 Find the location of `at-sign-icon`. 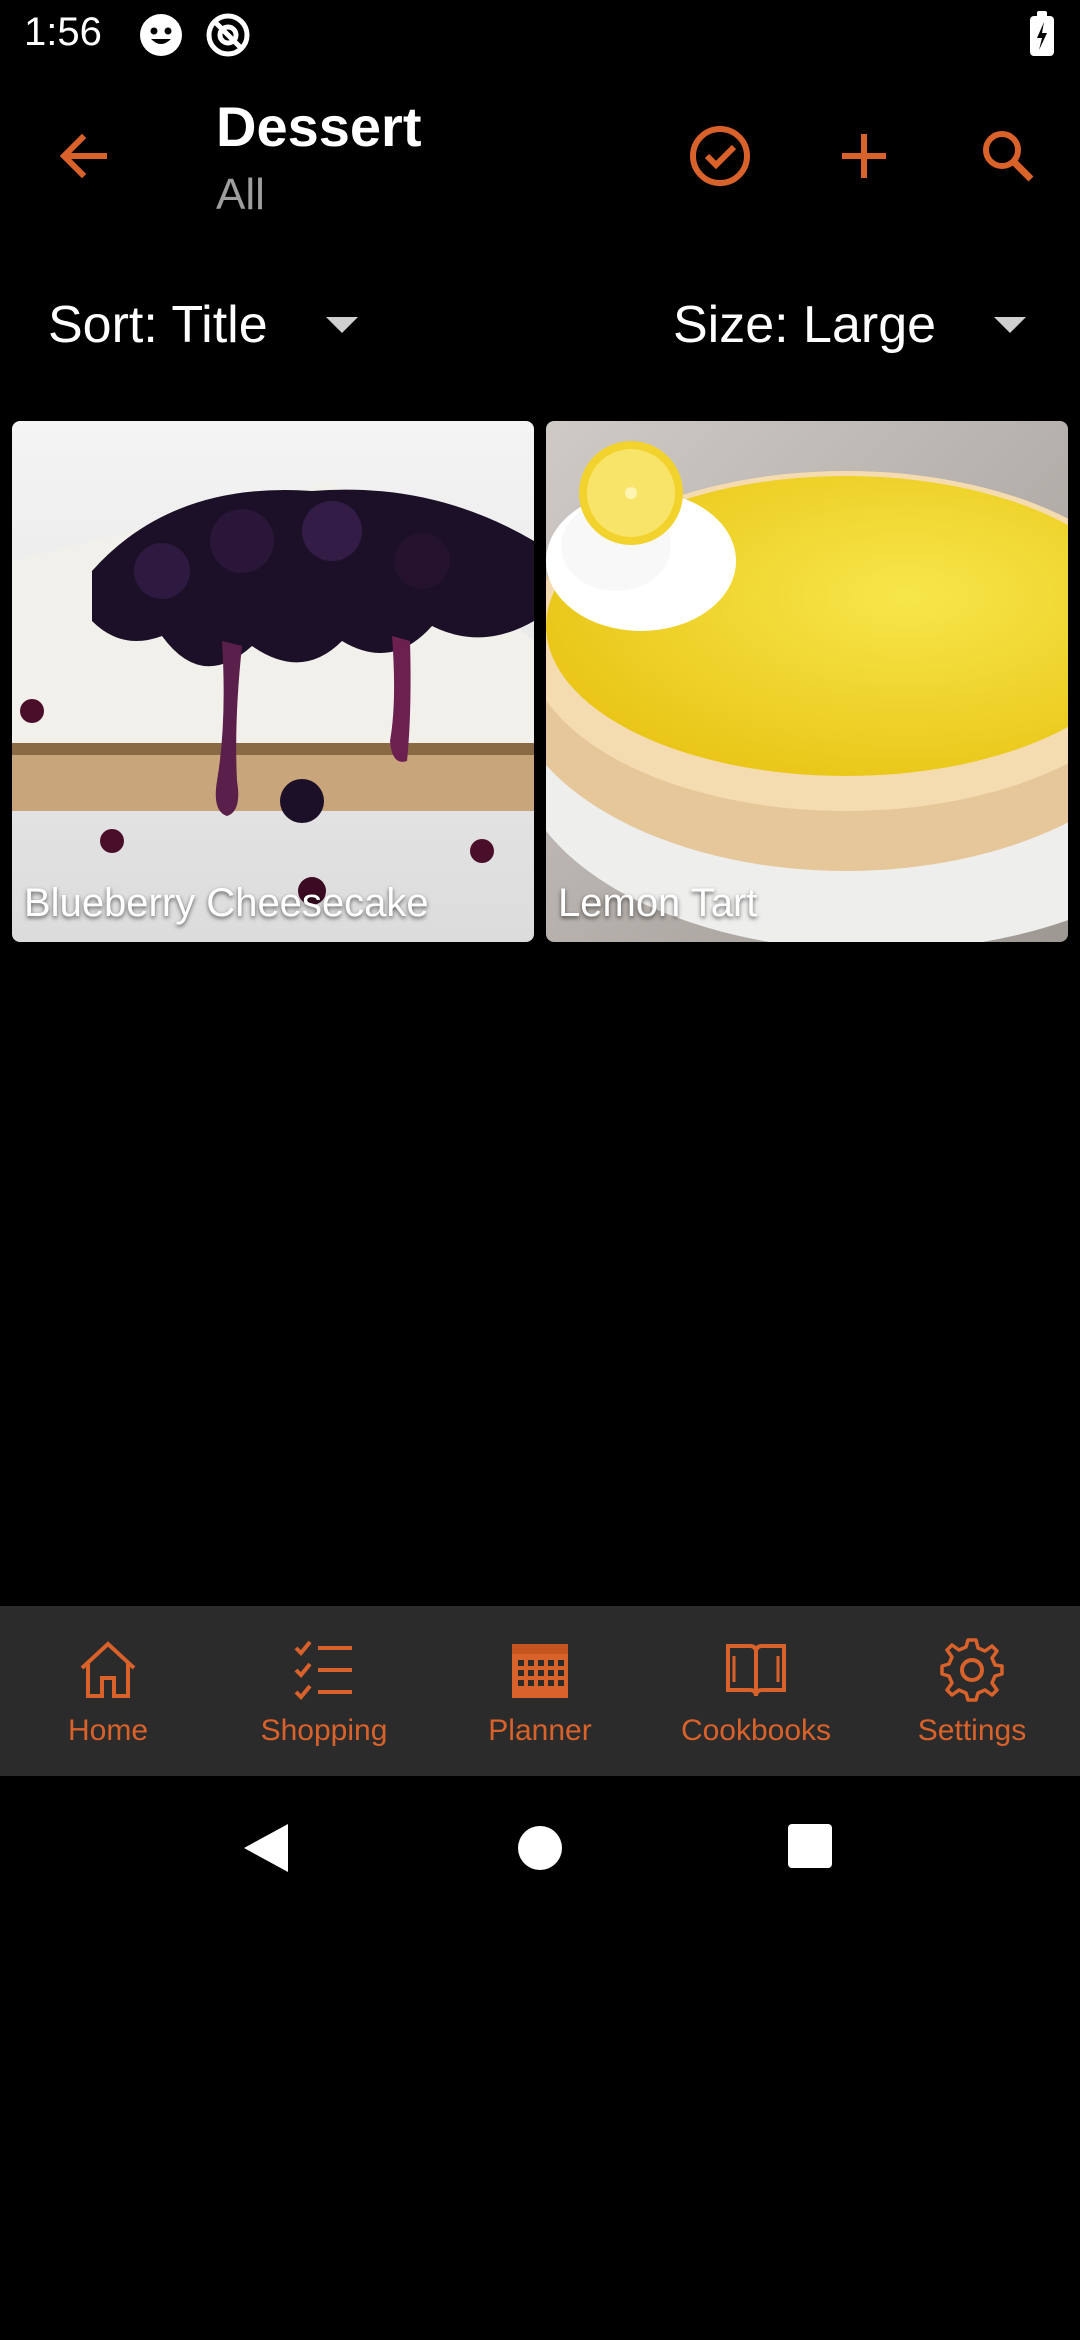

at-sign-icon is located at coordinates (228, 35).